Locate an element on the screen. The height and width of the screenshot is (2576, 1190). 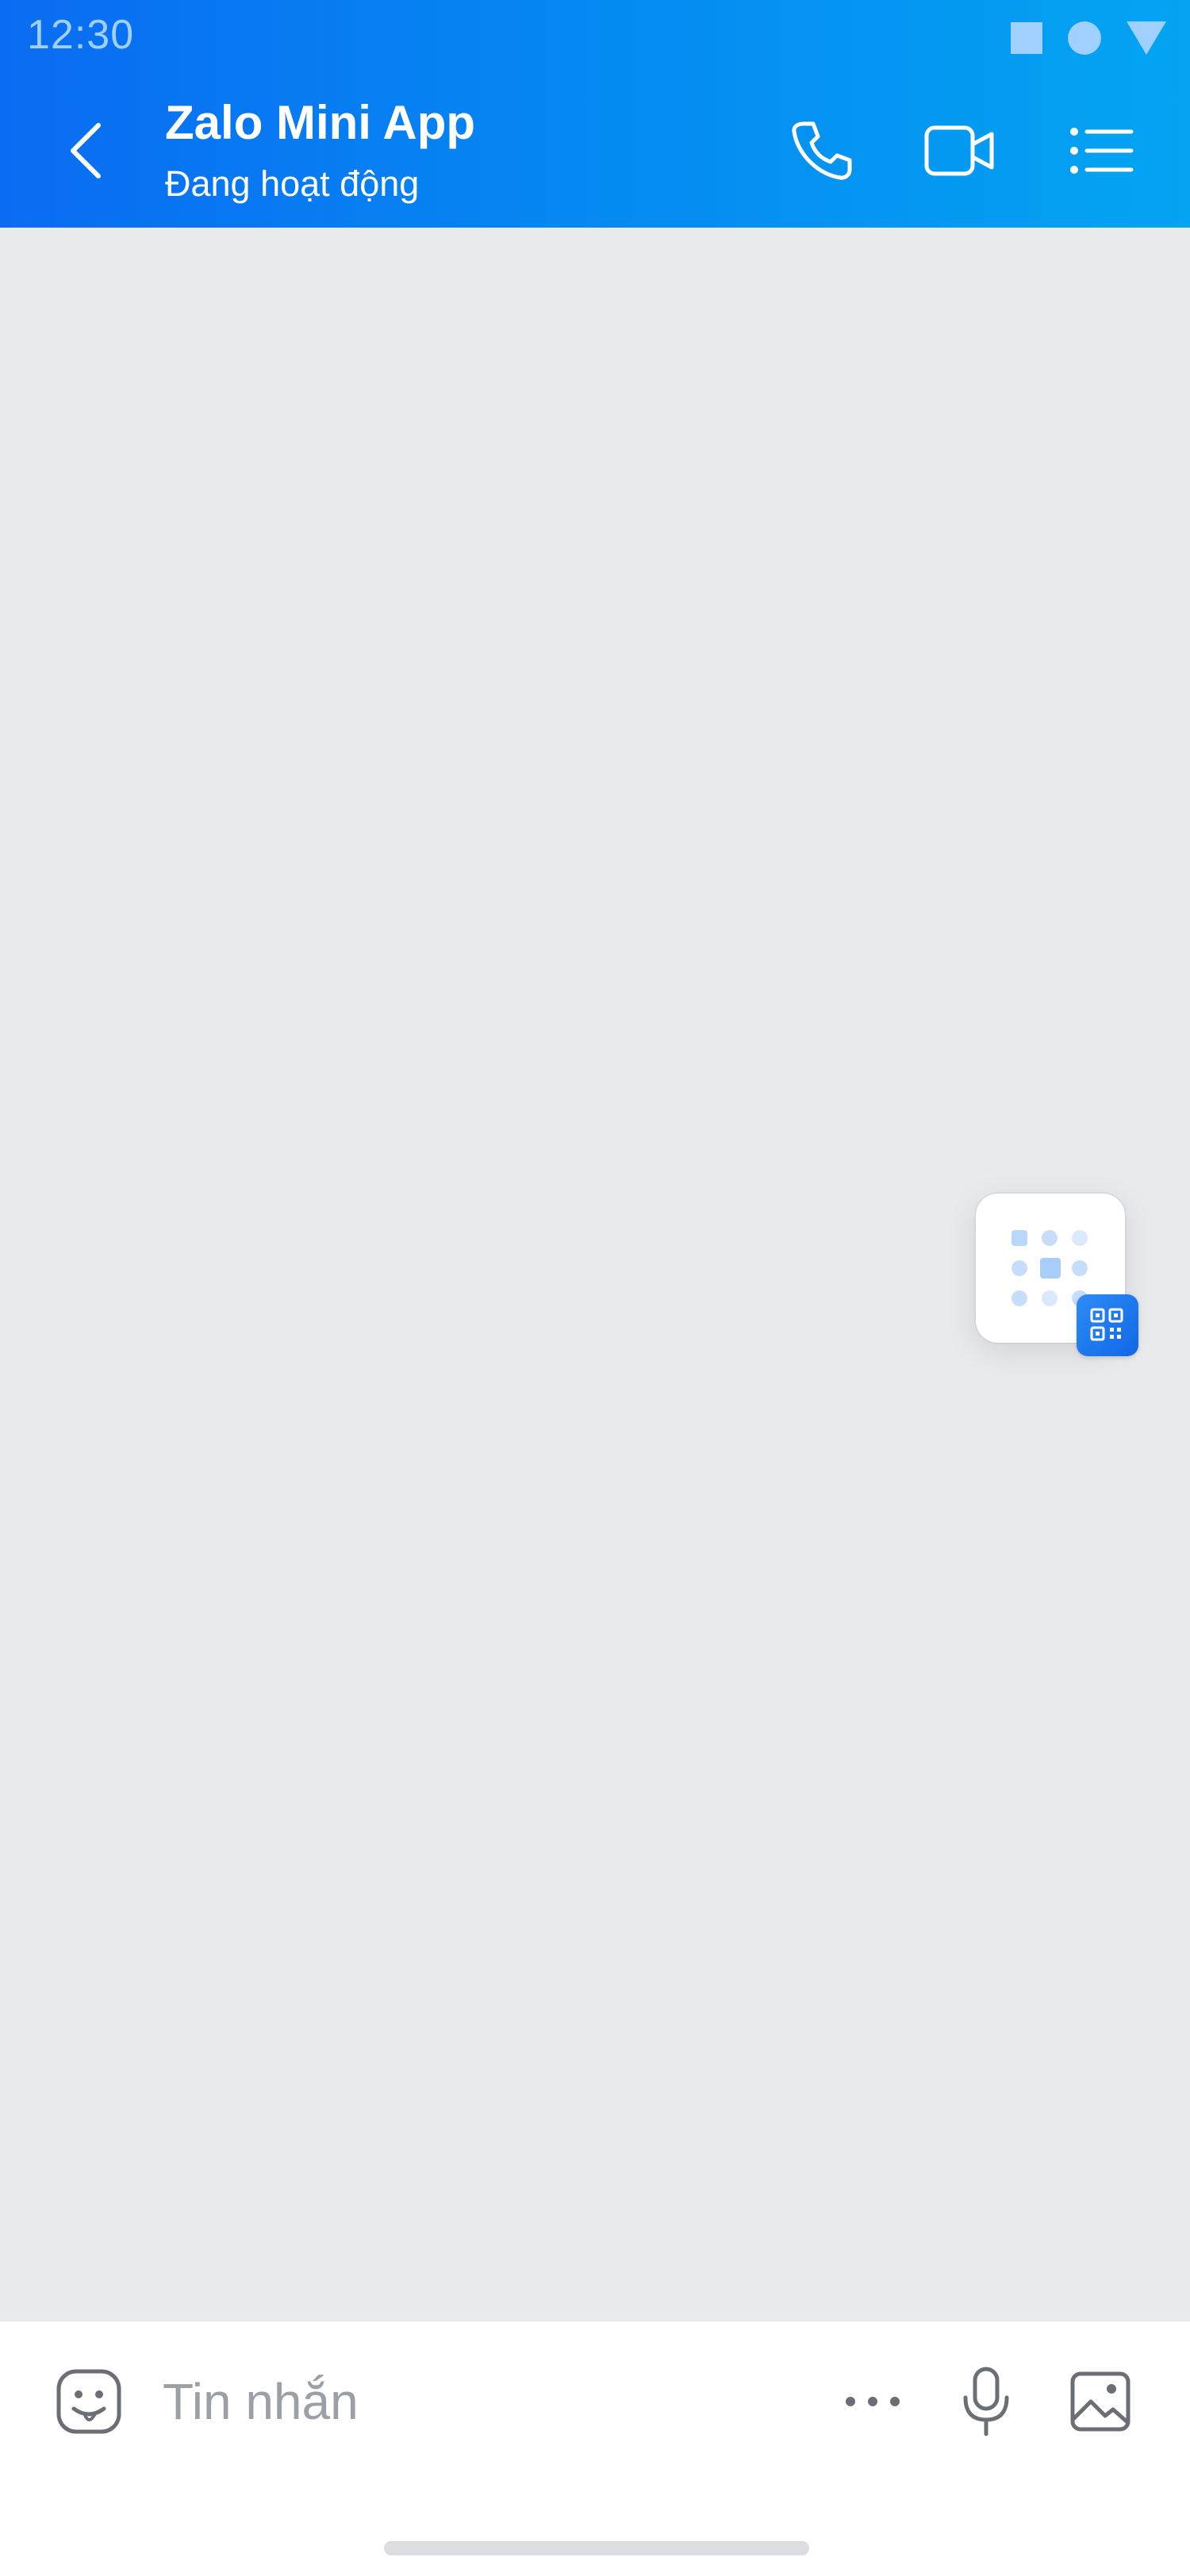
more-options-button is located at coordinates (872, 2402).